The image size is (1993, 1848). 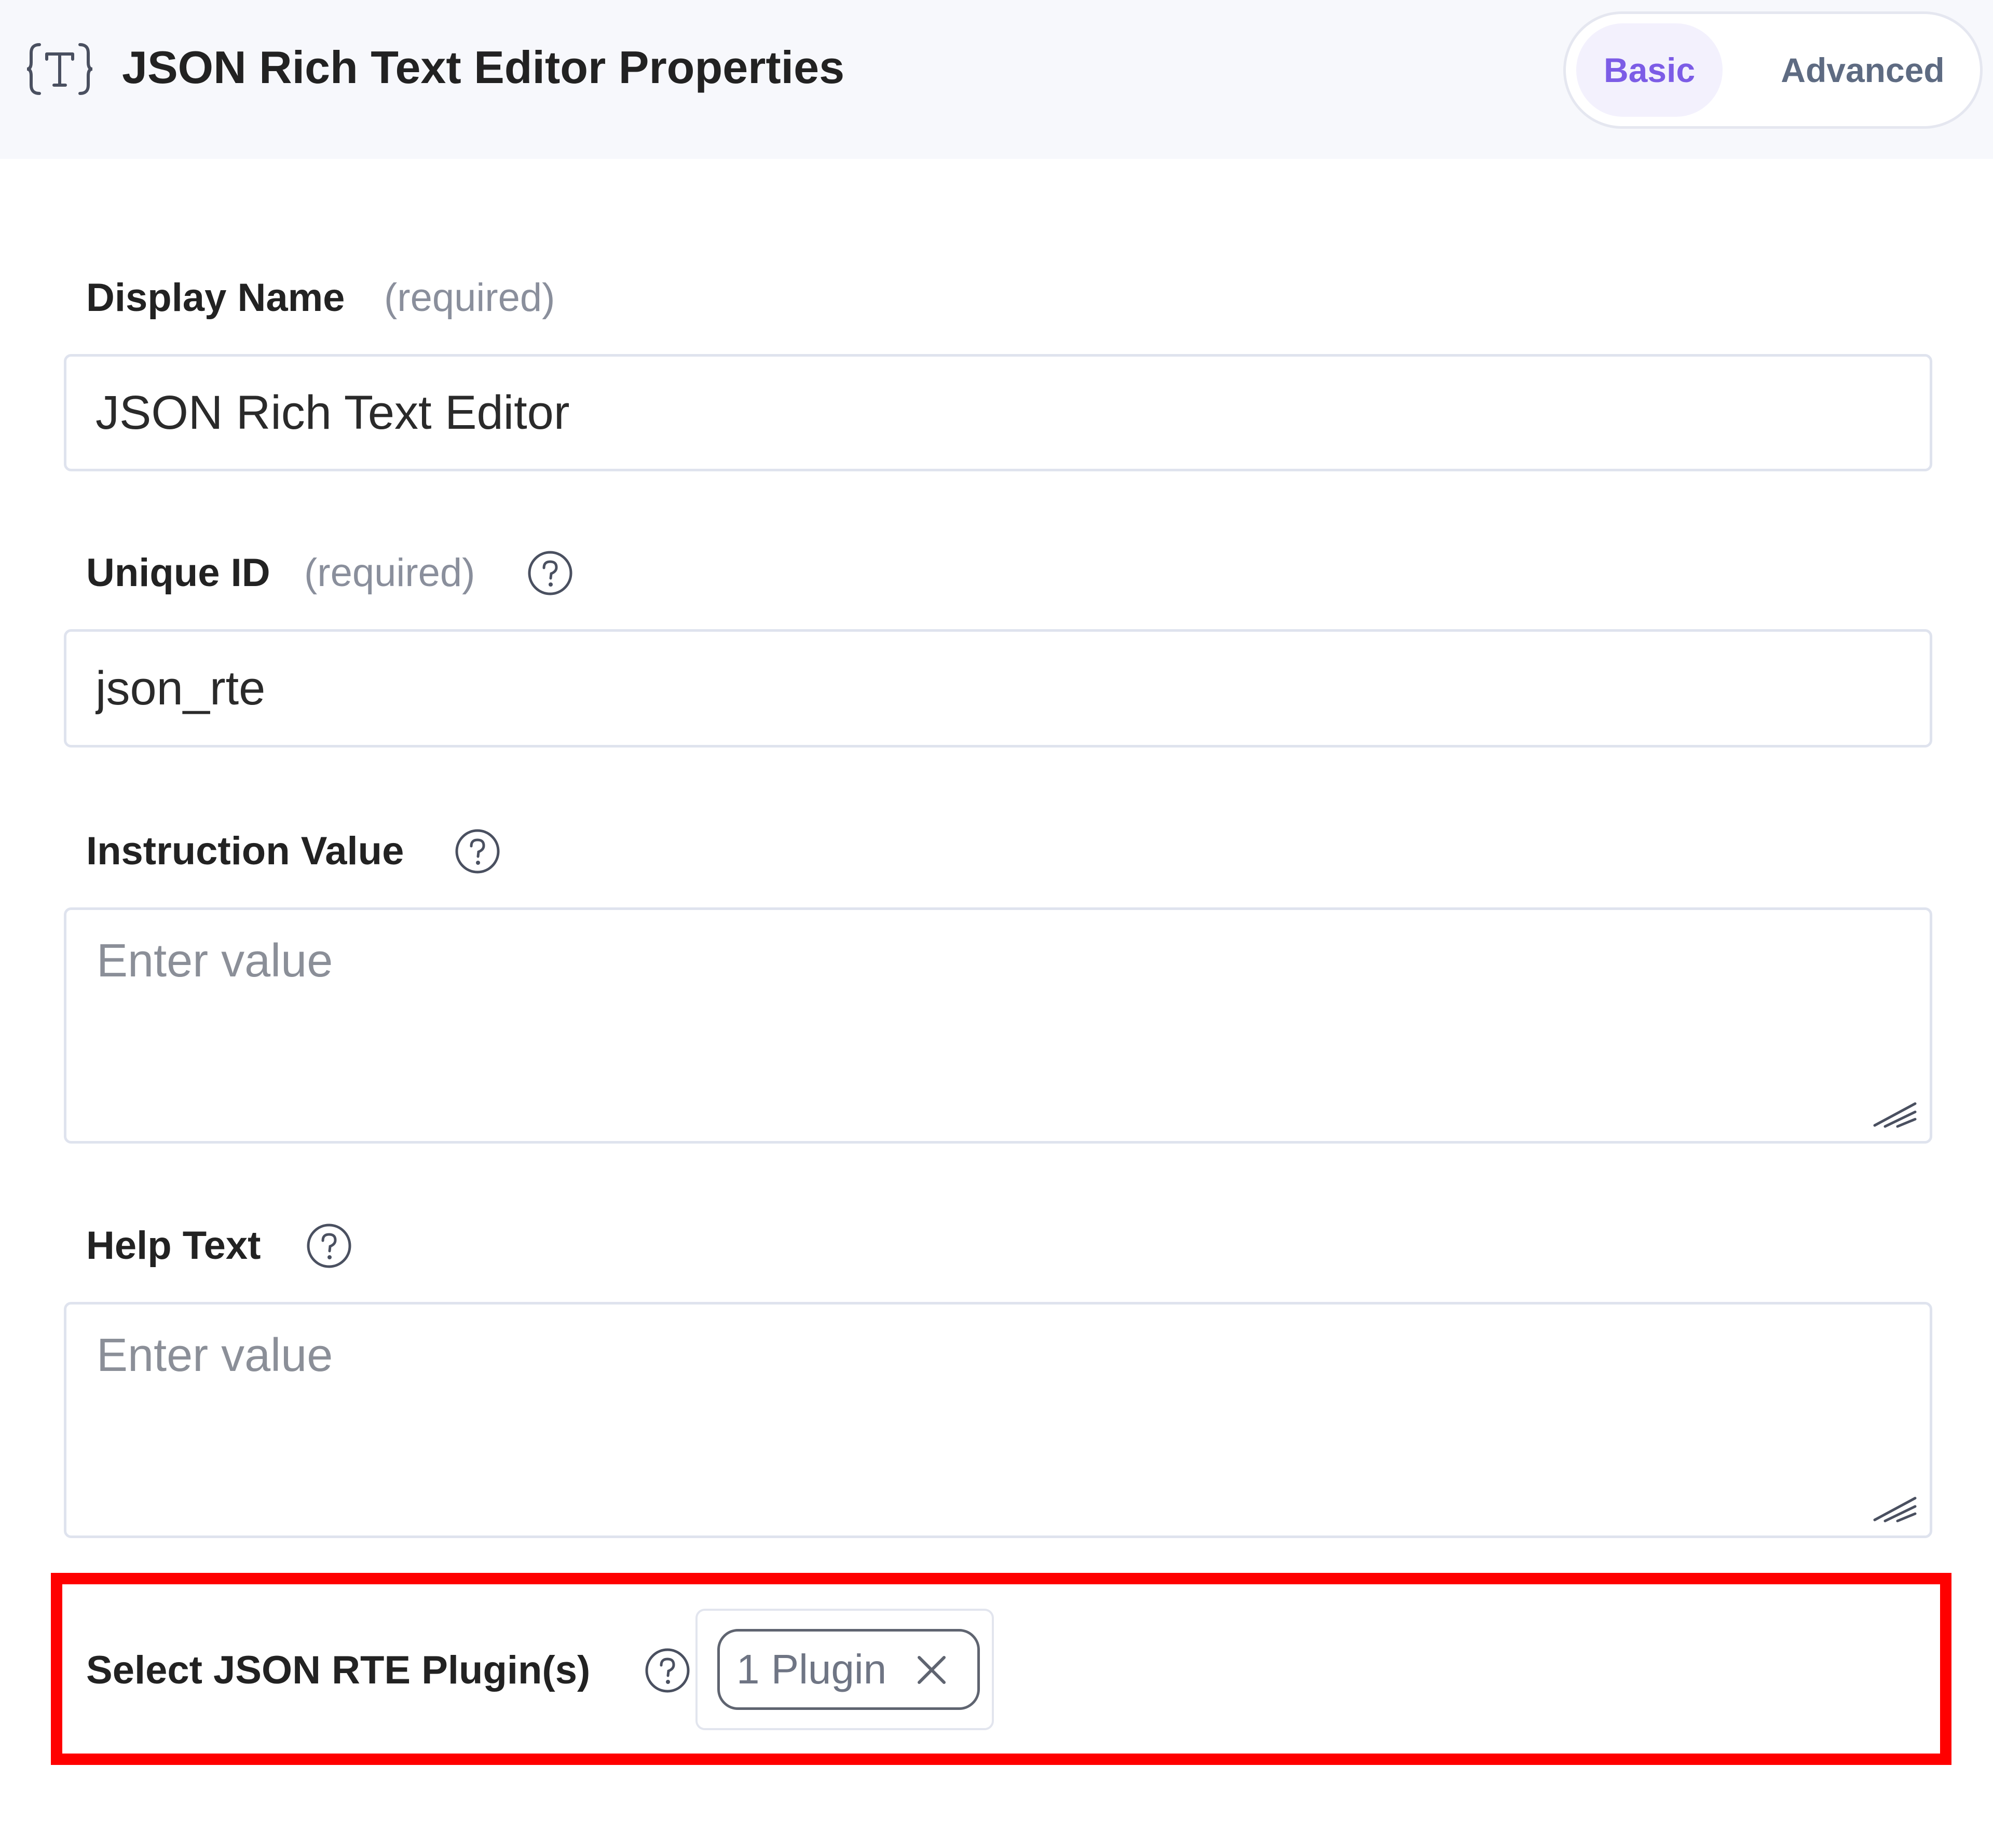 What do you see at coordinates (245, 851) in the screenshot?
I see `instruction-value-label: Instruction Value` at bounding box center [245, 851].